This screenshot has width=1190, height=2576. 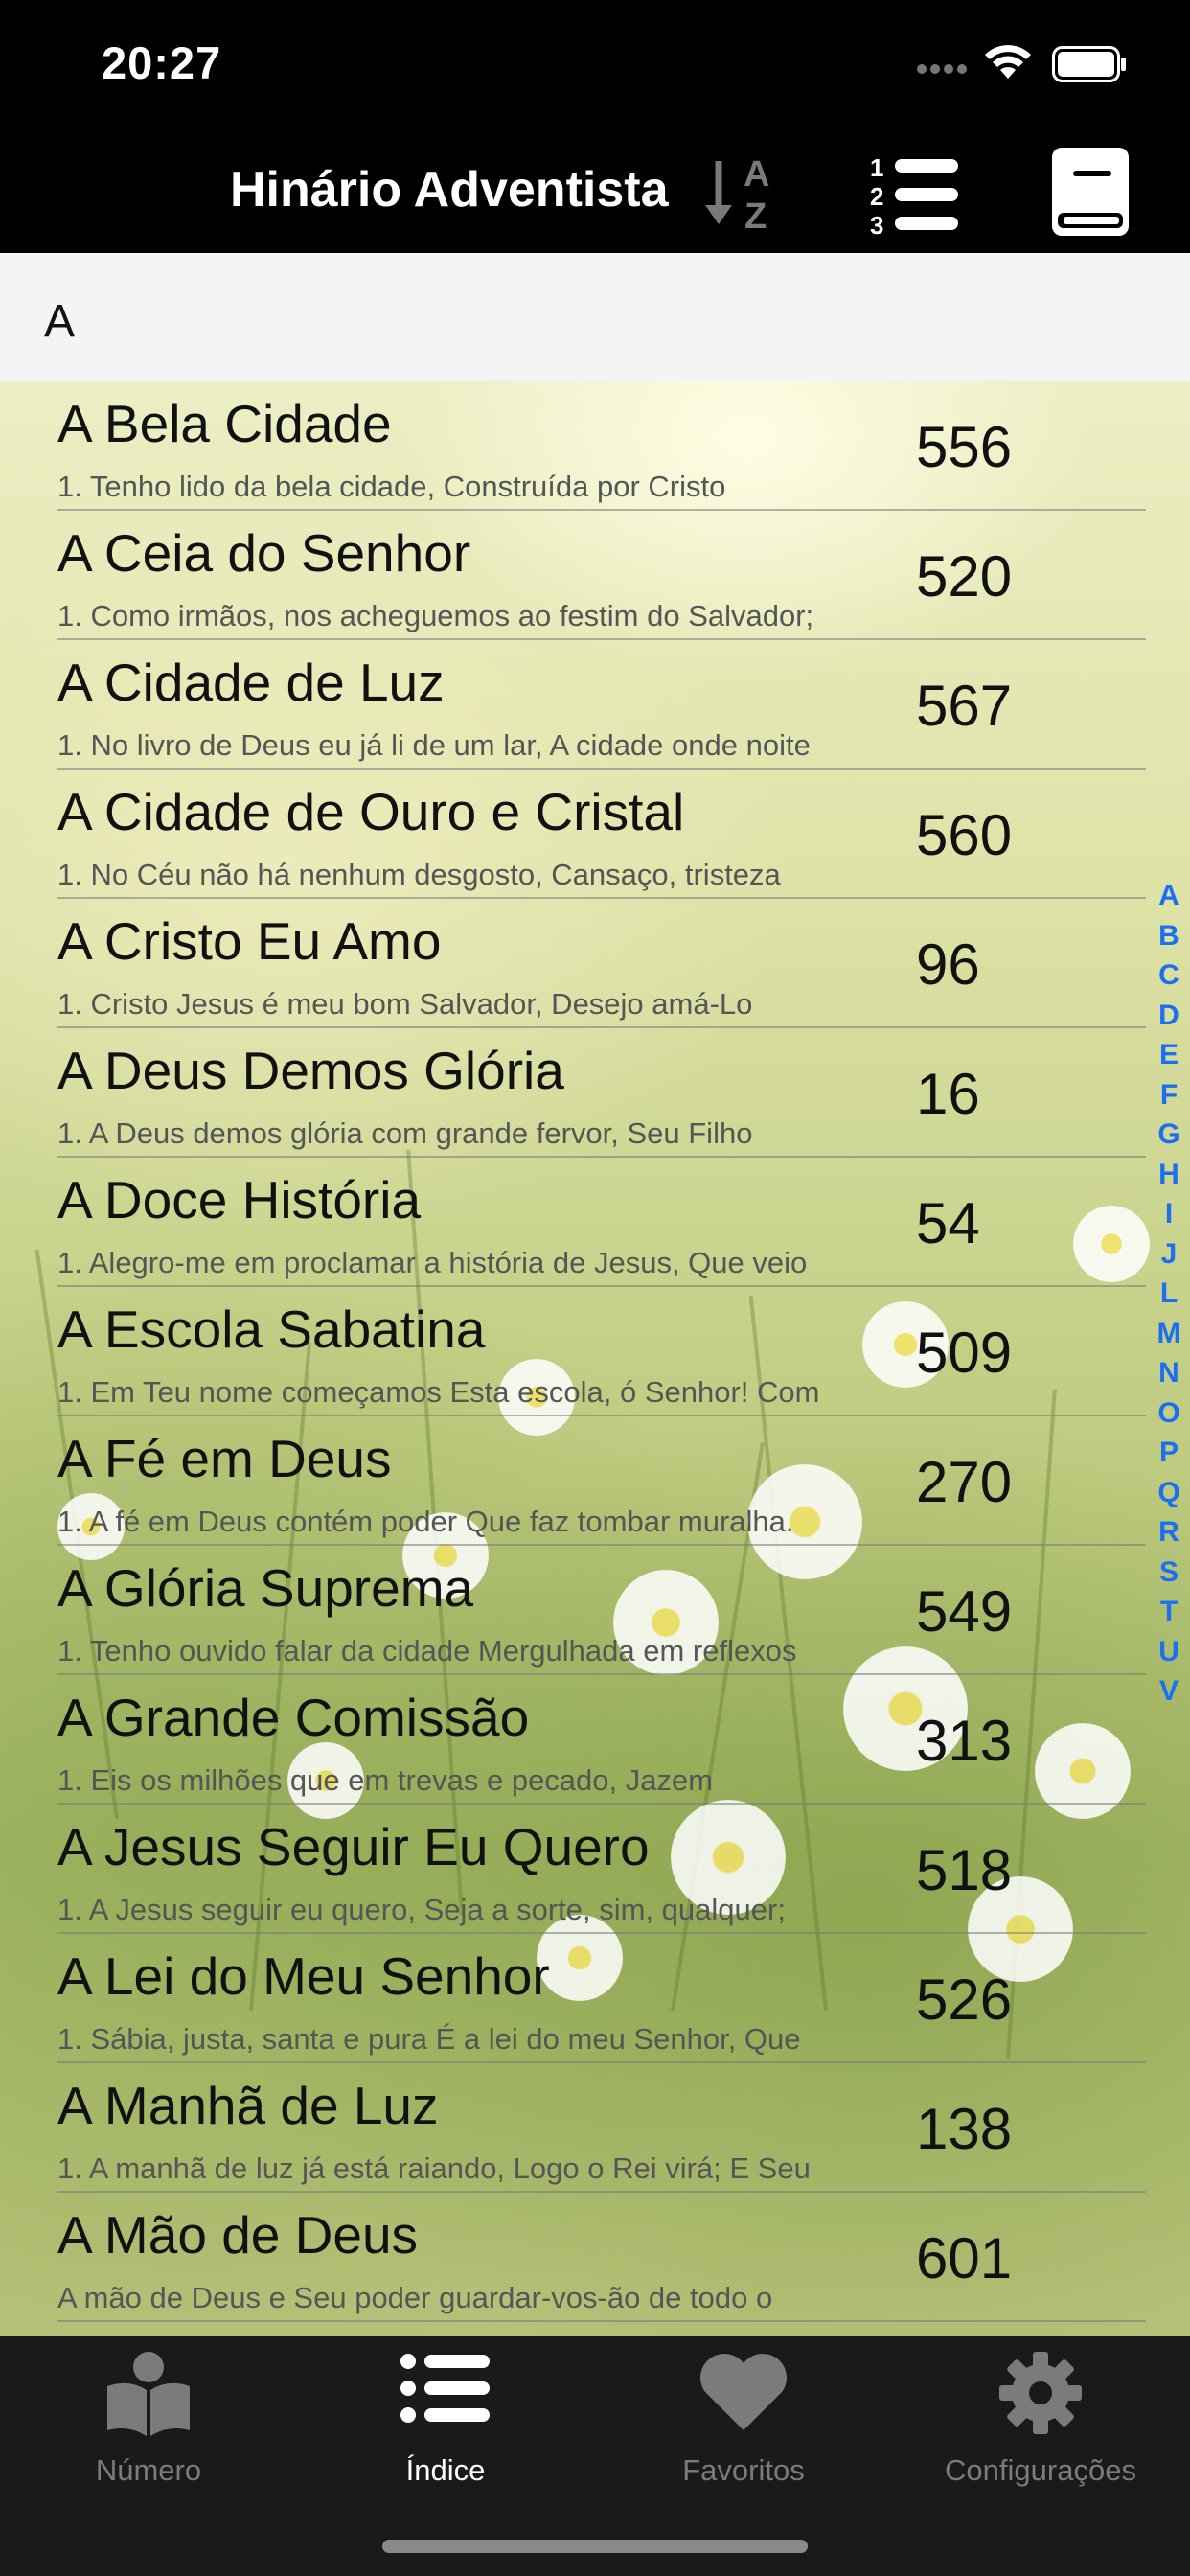 What do you see at coordinates (1168, 1532) in the screenshot?
I see `section-index-letter: R` at bounding box center [1168, 1532].